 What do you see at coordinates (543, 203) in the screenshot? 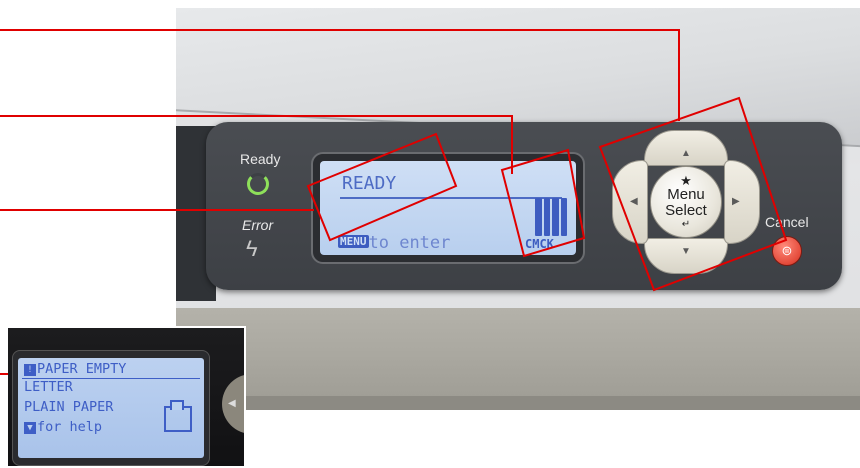
I see `callout-box-ink` at bounding box center [543, 203].